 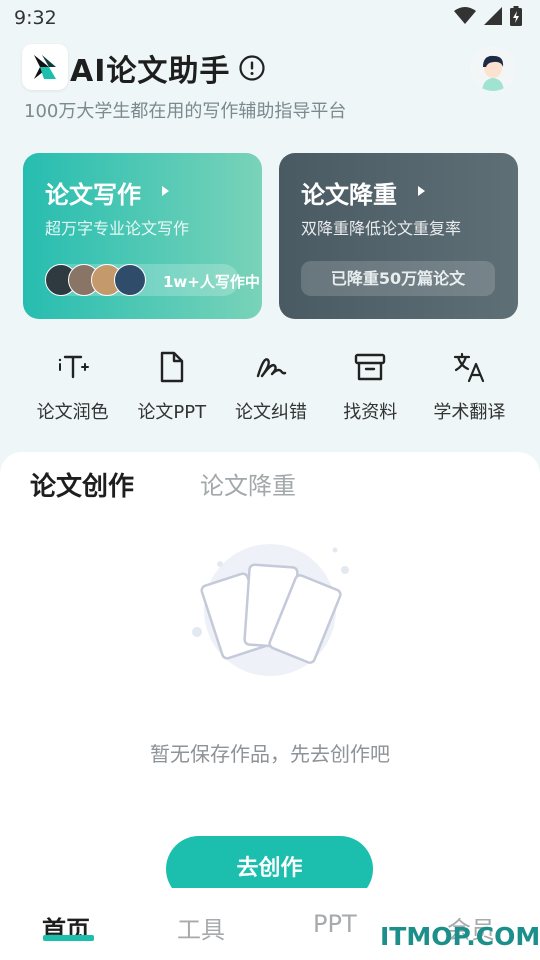 I want to click on dedup-count: 已降重50万篇论文, so click(x=398, y=278).